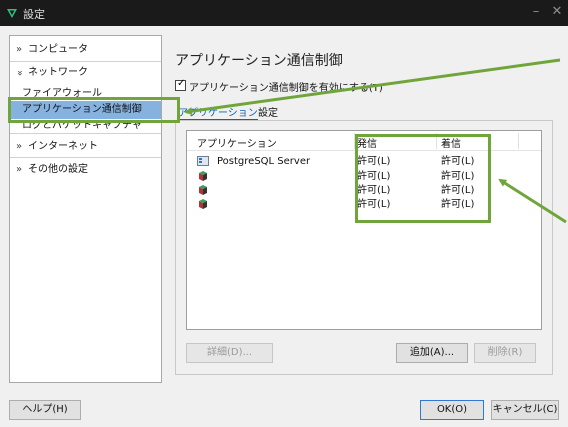 The image size is (568, 427). What do you see at coordinates (12, 13) in the screenshot?
I see `app-logo-icon` at bounding box center [12, 13].